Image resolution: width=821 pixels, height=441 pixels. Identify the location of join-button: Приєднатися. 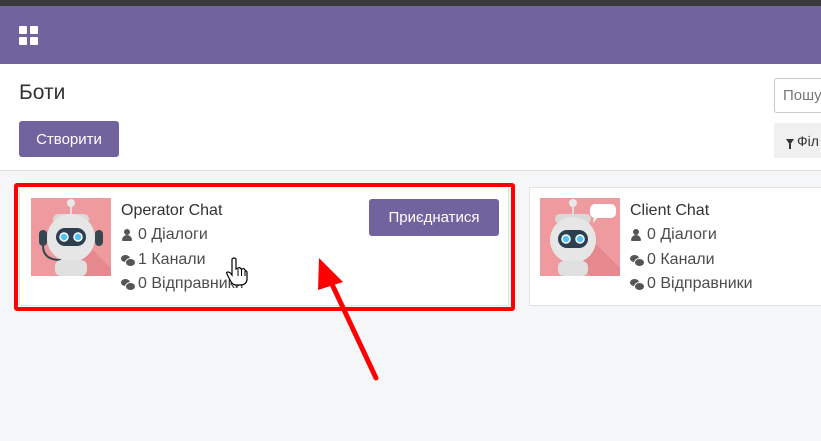
(434, 217).